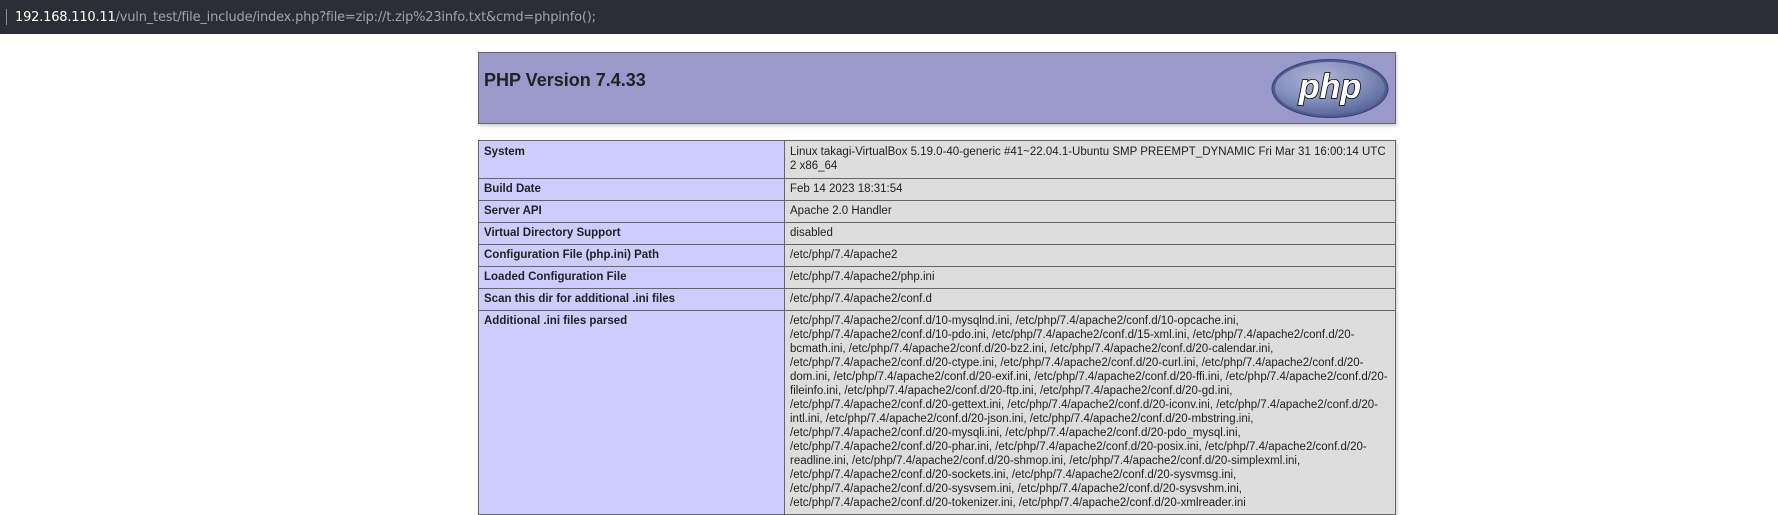  What do you see at coordinates (631, 211) in the screenshot?
I see `row-label: Server API` at bounding box center [631, 211].